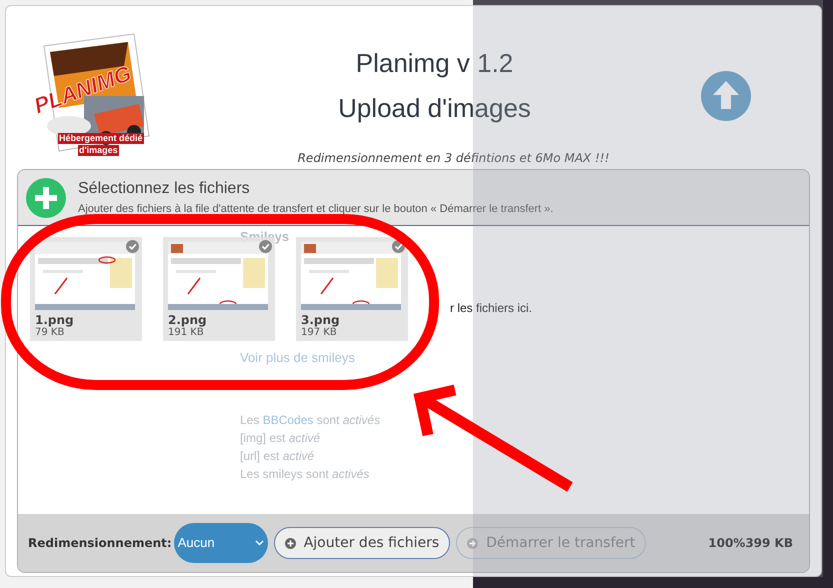 Image resolution: width=833 pixels, height=588 pixels. I want to click on file-size: 197 KB, so click(319, 333).